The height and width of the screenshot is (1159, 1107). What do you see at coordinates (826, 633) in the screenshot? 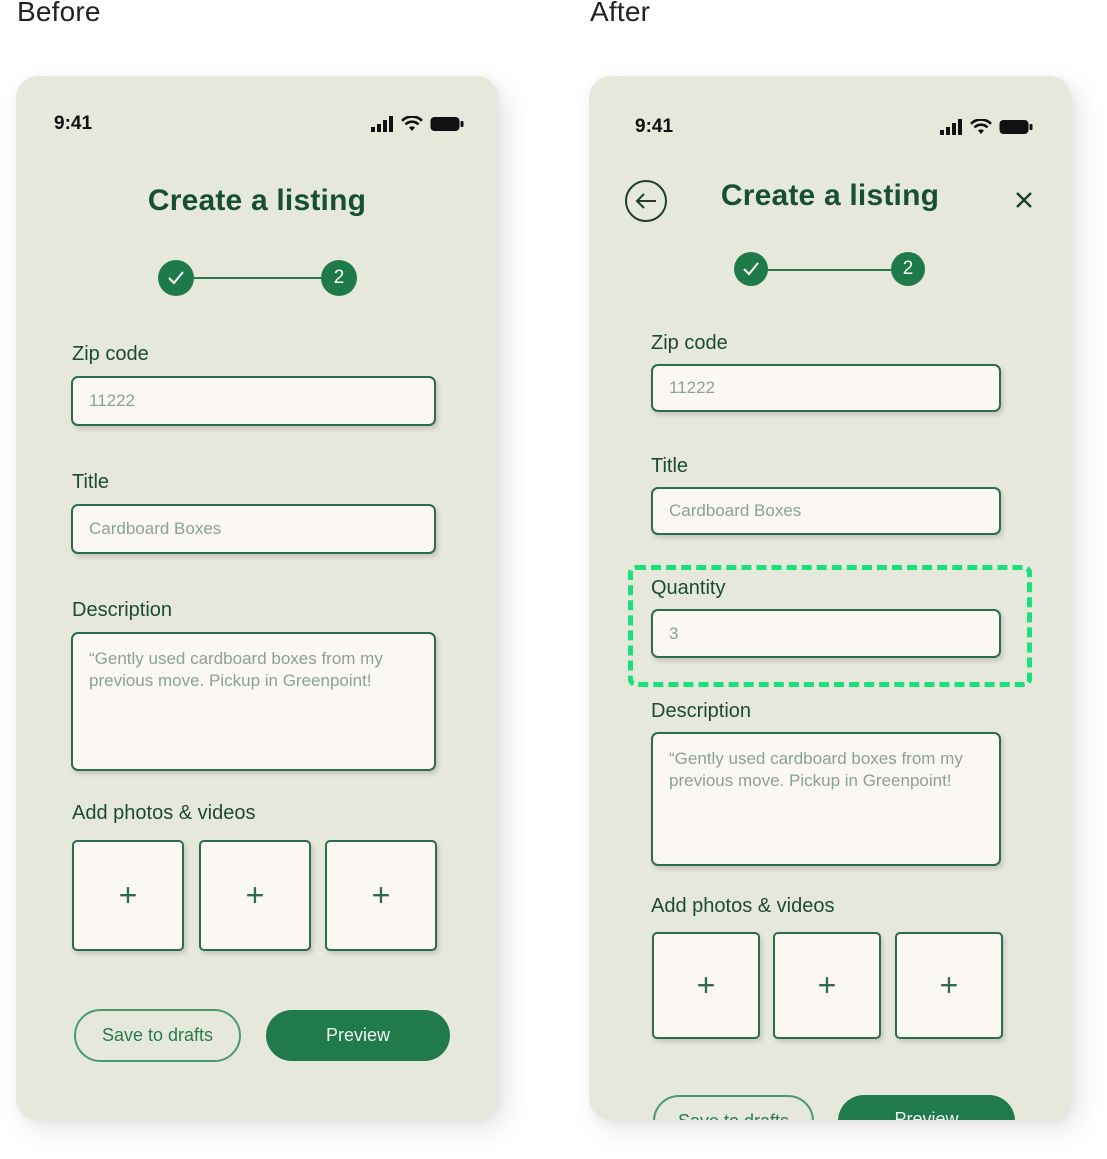
I see `quantity-input: 3` at bounding box center [826, 633].